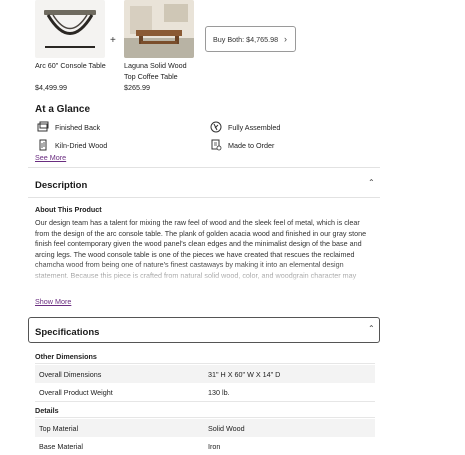 The width and height of the screenshot is (465, 455). Describe the element at coordinates (51, 87) in the screenshot. I see `product-price-console: $4,499.99` at that location.